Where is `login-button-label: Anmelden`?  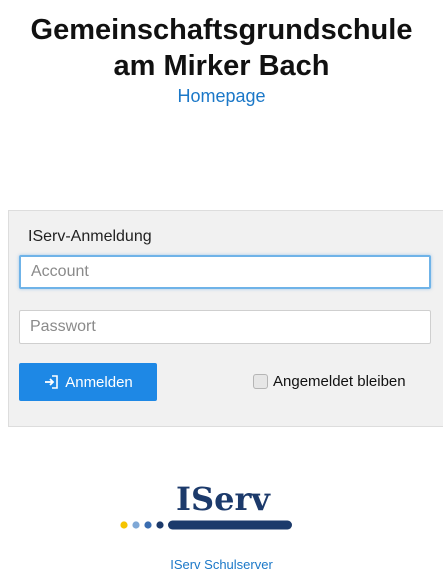
login-button-label: Anmelden is located at coordinates (99, 382).